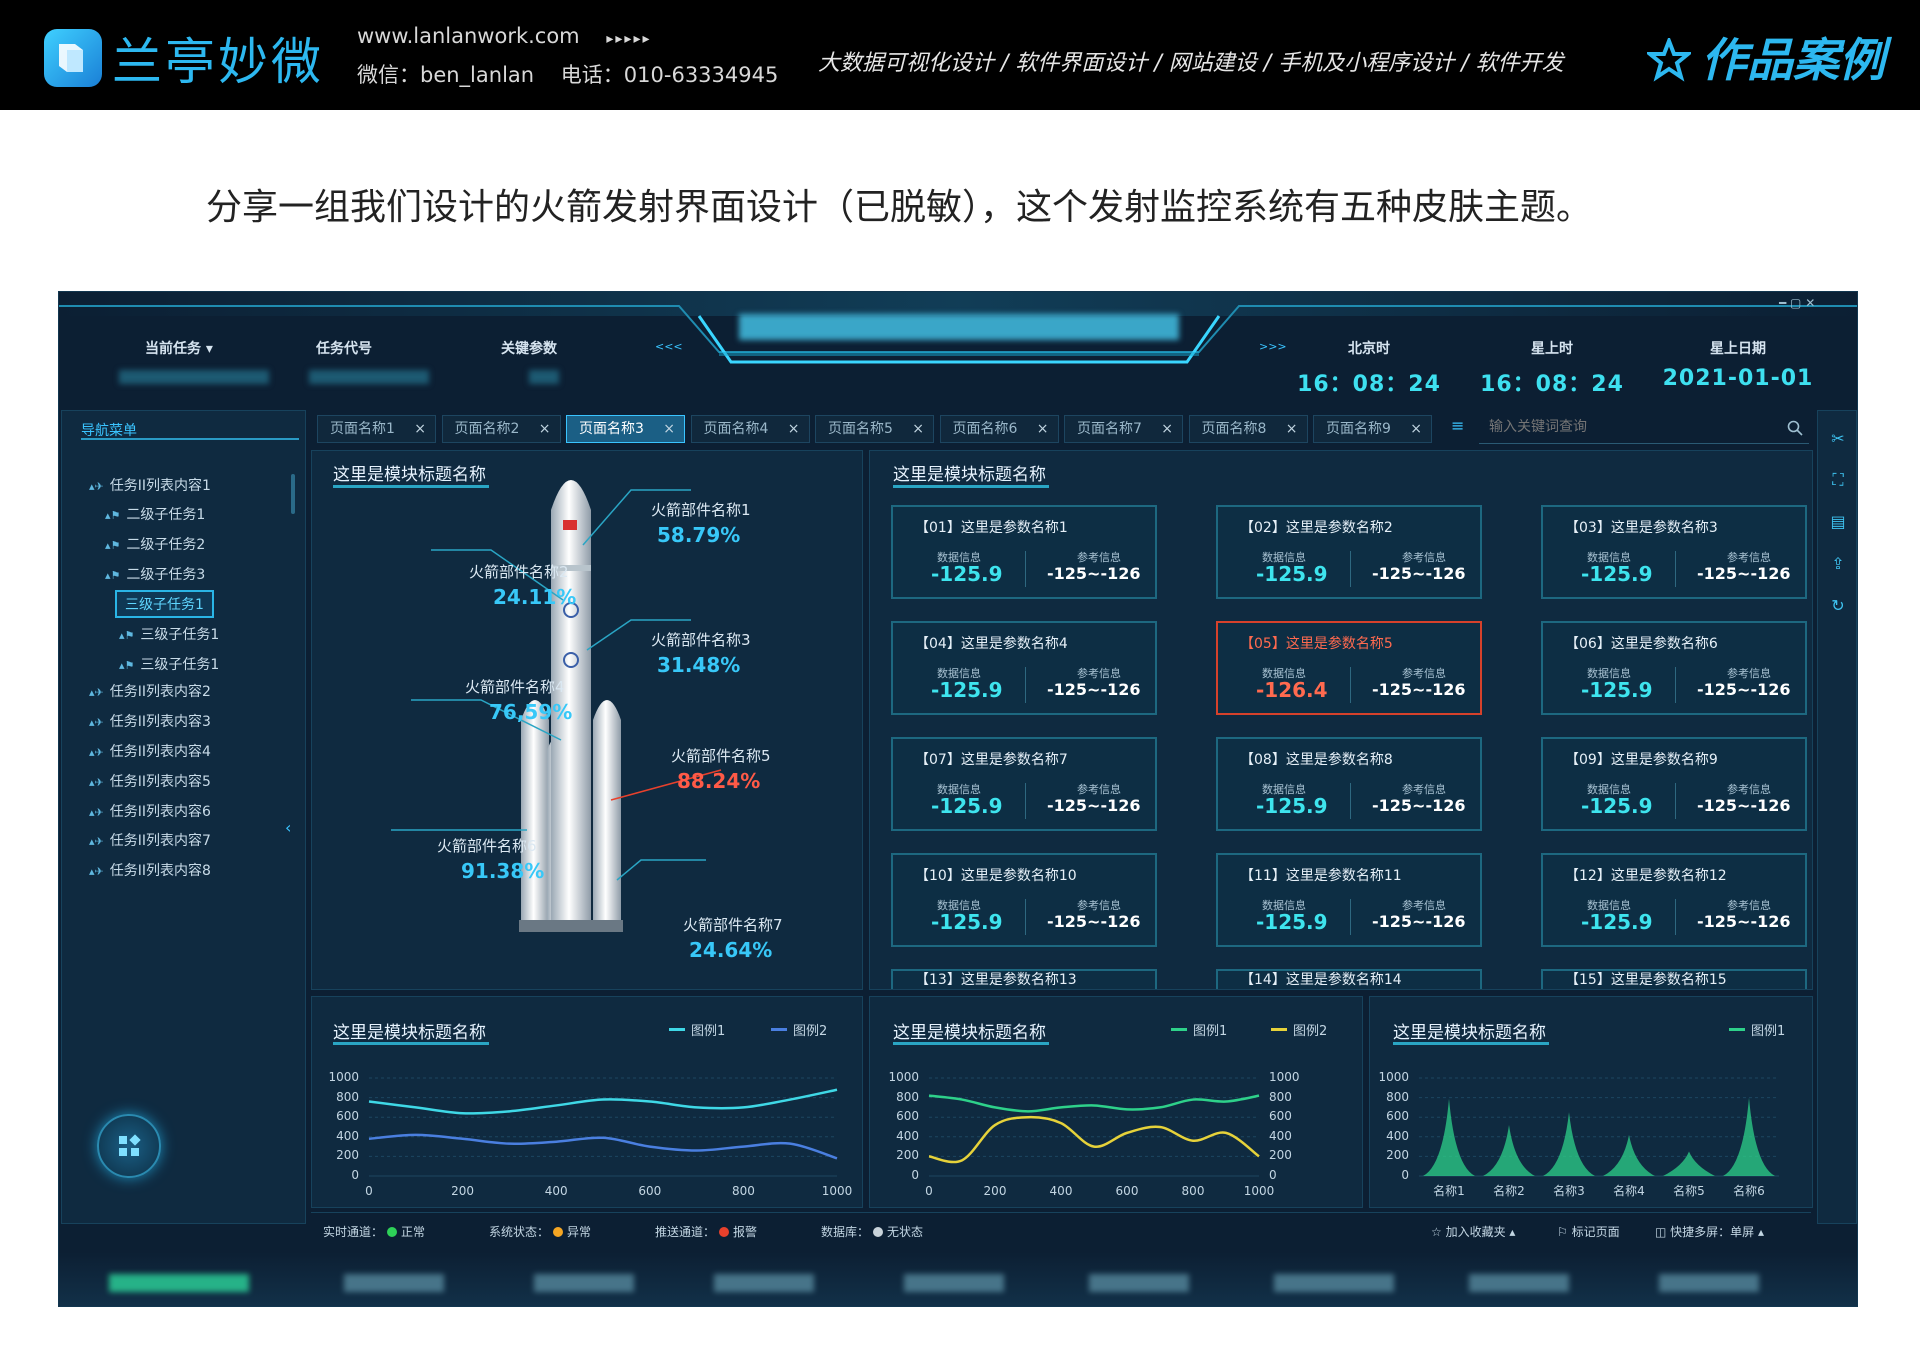 This screenshot has height=1354, width=1920. I want to click on favorite-button: ☆ 加入收藏夹 ▴, so click(1473, 1231).